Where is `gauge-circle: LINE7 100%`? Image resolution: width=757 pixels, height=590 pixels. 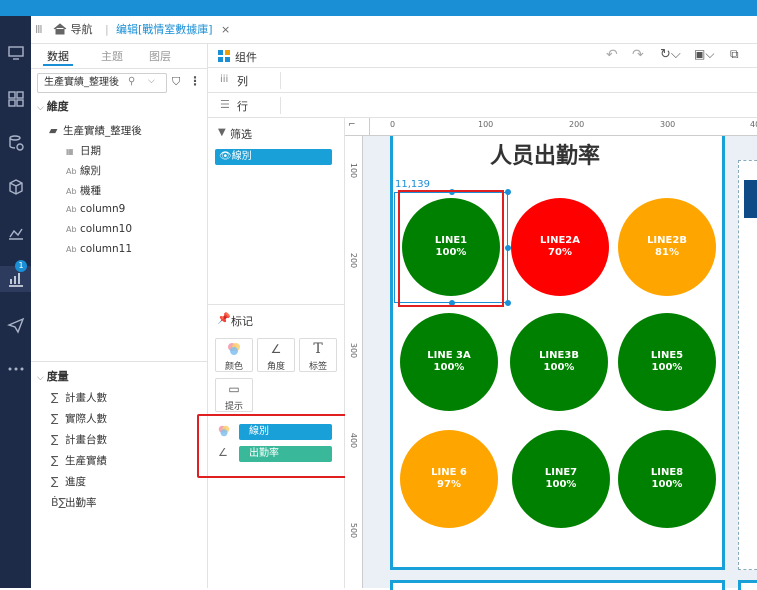
gauge-circle: LINE7 100% is located at coordinates (561, 479).